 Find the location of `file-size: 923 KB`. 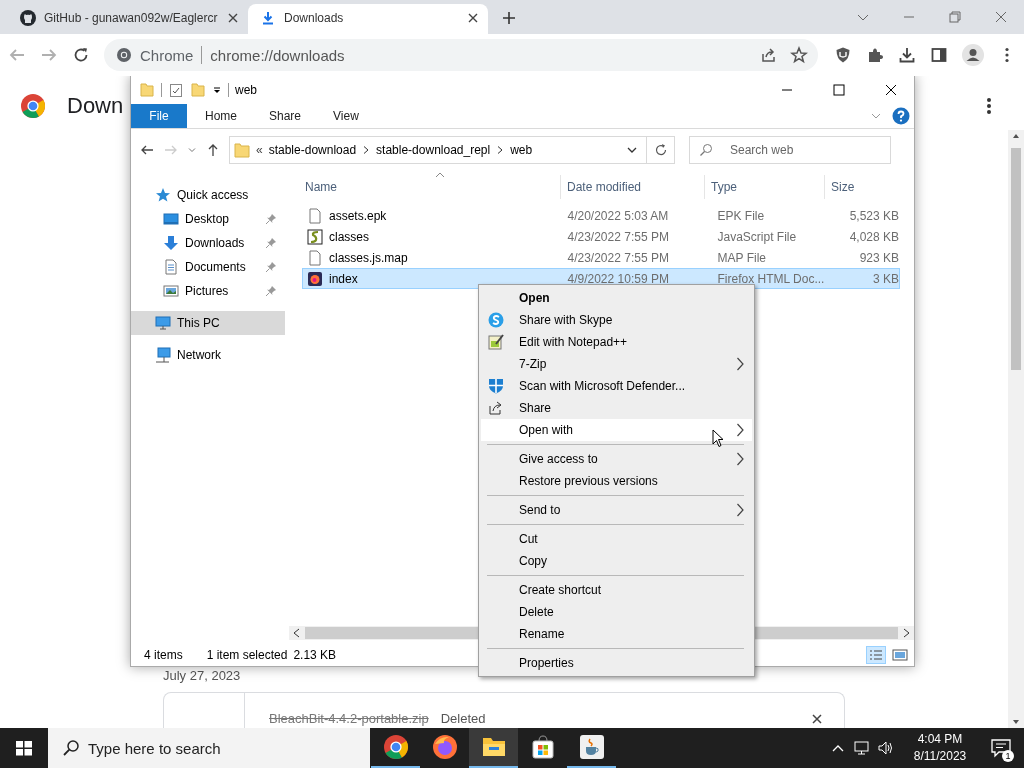

file-size: 923 KB is located at coordinates (878, 257).